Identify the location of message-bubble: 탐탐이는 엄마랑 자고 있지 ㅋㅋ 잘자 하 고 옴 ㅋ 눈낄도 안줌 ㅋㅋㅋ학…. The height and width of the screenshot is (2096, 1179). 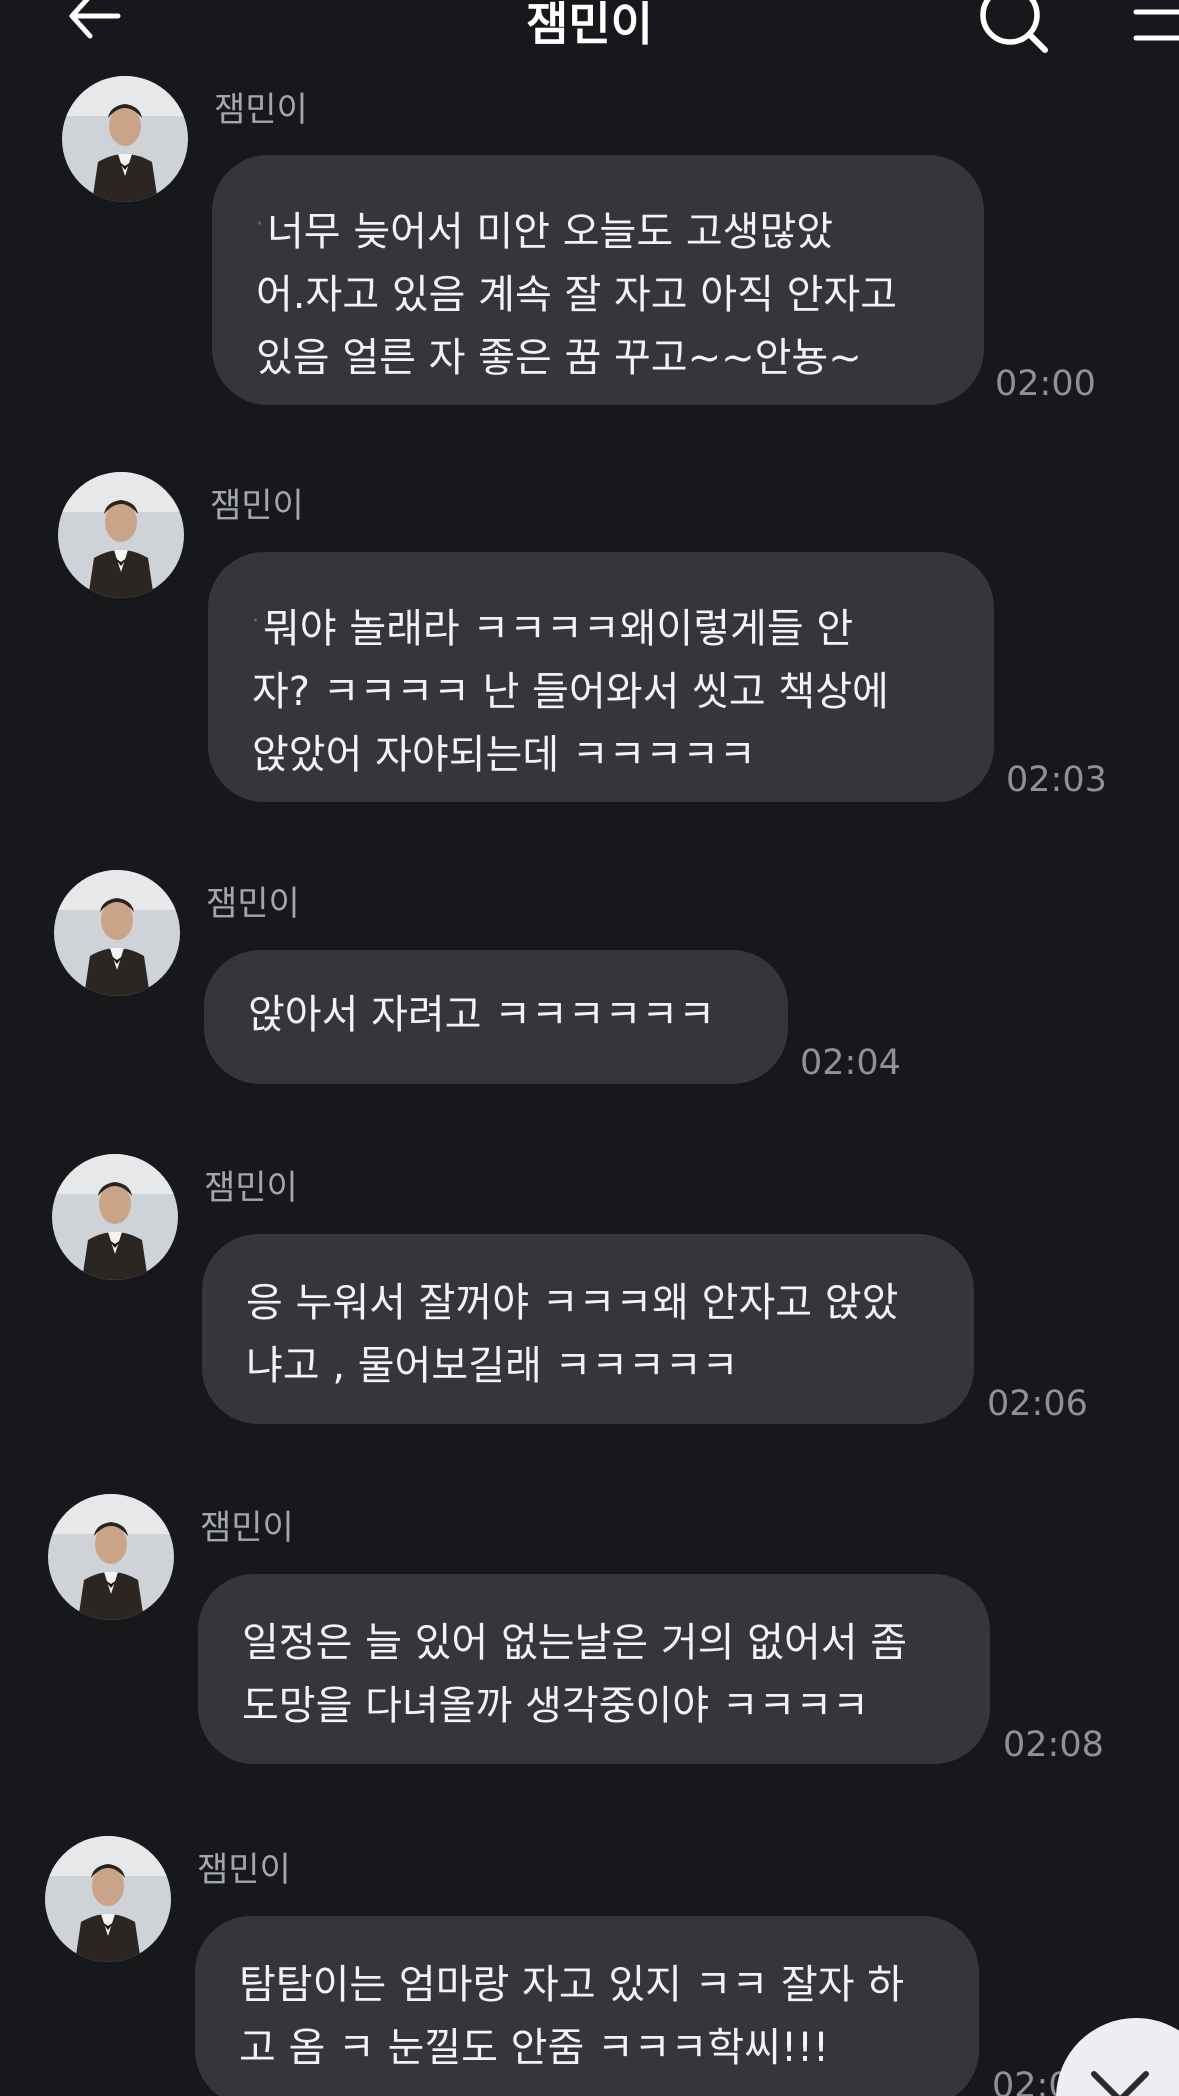
(587, 2006).